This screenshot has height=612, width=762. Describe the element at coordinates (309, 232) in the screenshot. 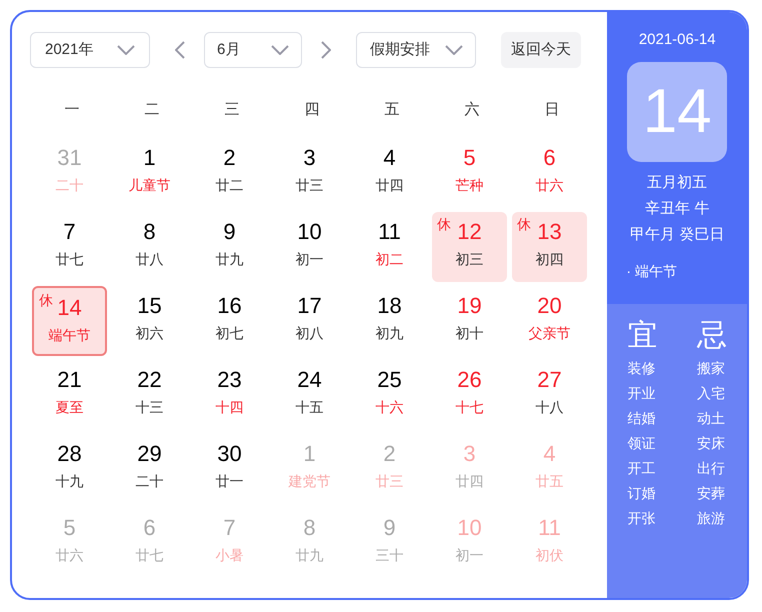

I see `day-number: 10` at that location.